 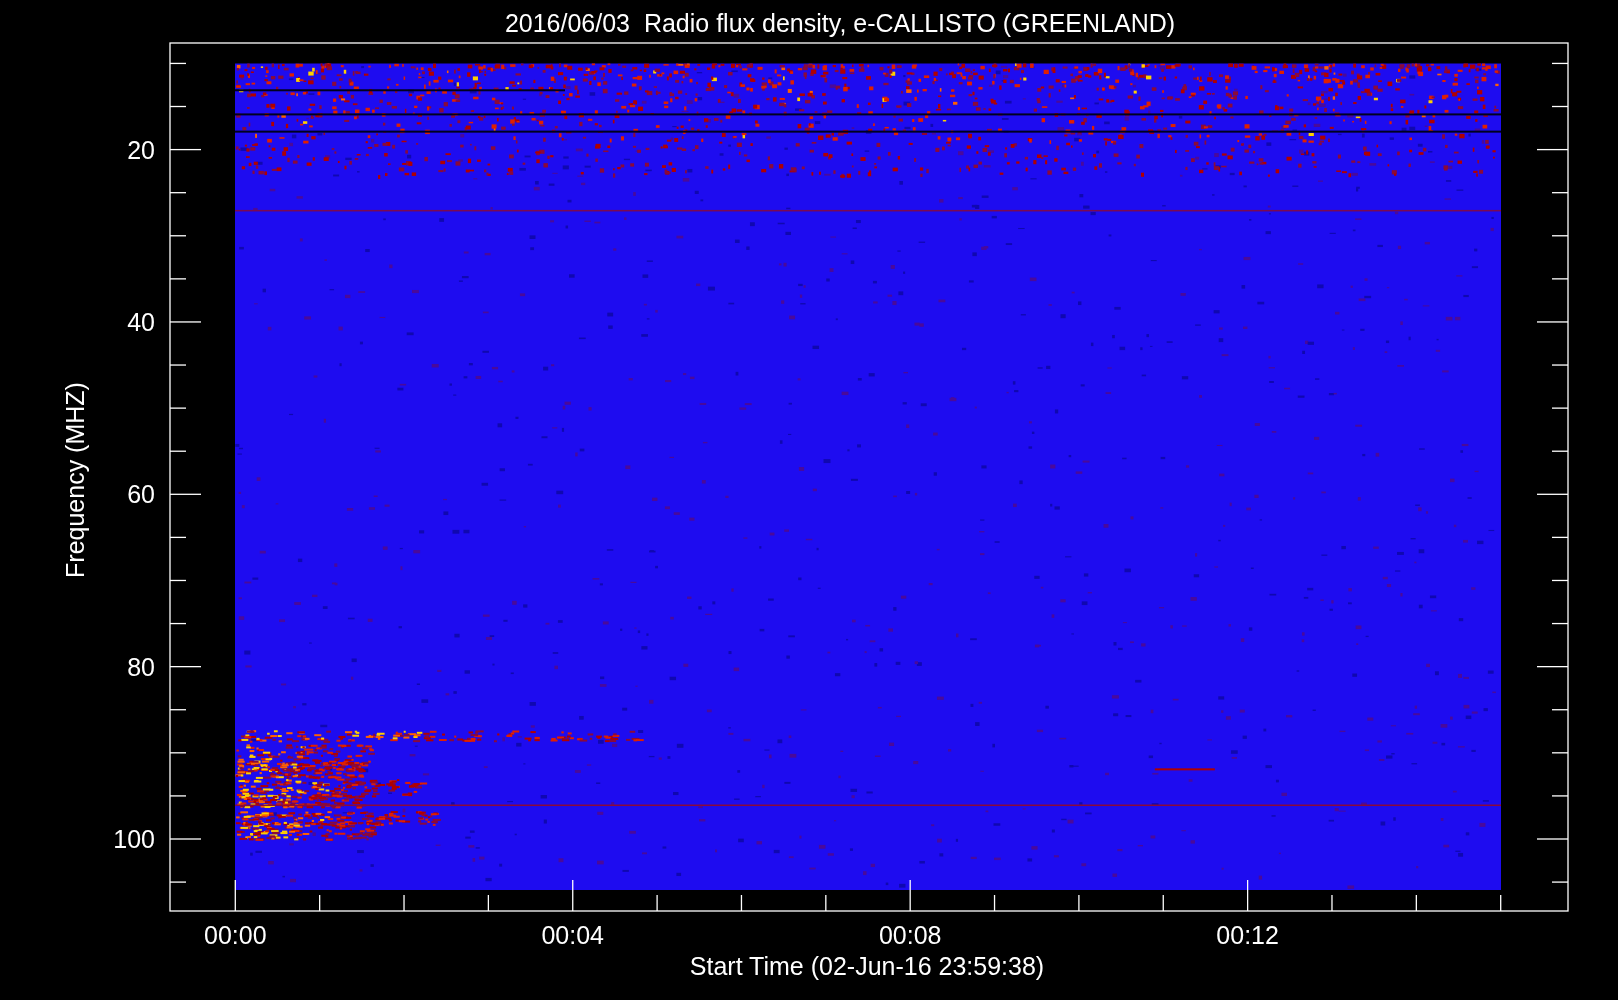 What do you see at coordinates (235, 935) in the screenshot?
I see `x-tick-label: 00:00` at bounding box center [235, 935].